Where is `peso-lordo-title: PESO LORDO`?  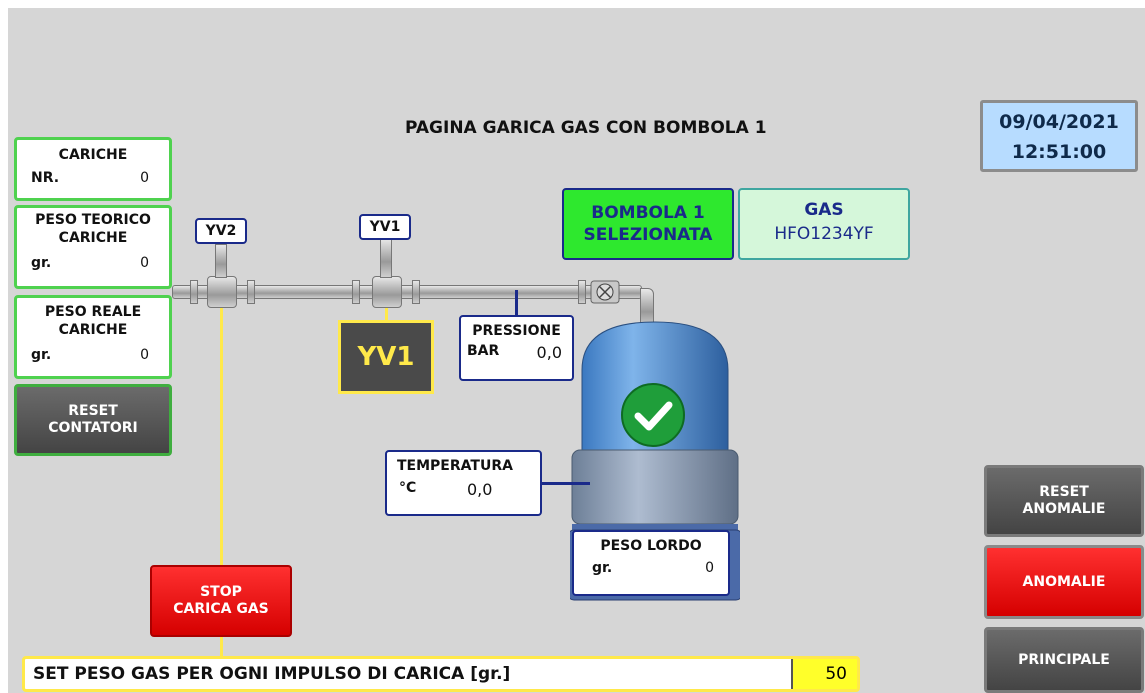
peso-lordo-title: PESO LORDO is located at coordinates (651, 546).